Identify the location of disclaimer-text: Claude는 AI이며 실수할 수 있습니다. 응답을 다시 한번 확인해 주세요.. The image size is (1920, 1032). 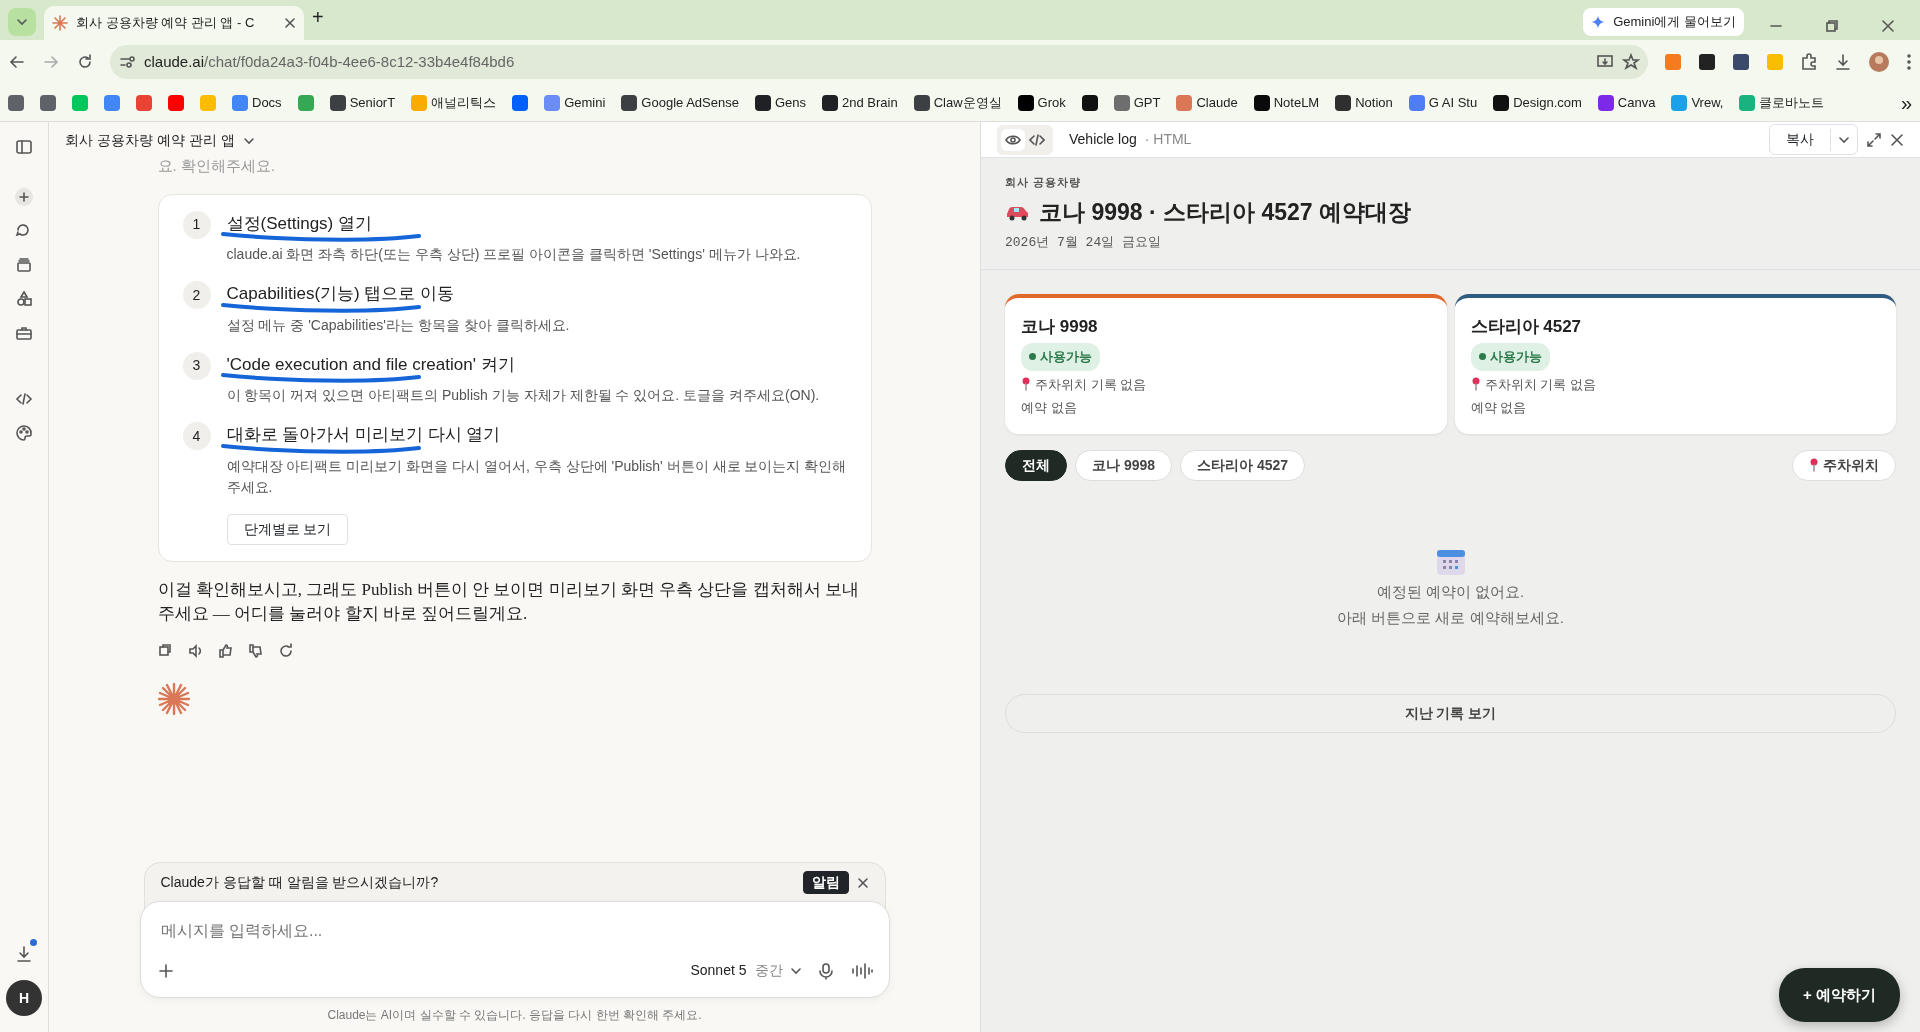
(514, 1015).